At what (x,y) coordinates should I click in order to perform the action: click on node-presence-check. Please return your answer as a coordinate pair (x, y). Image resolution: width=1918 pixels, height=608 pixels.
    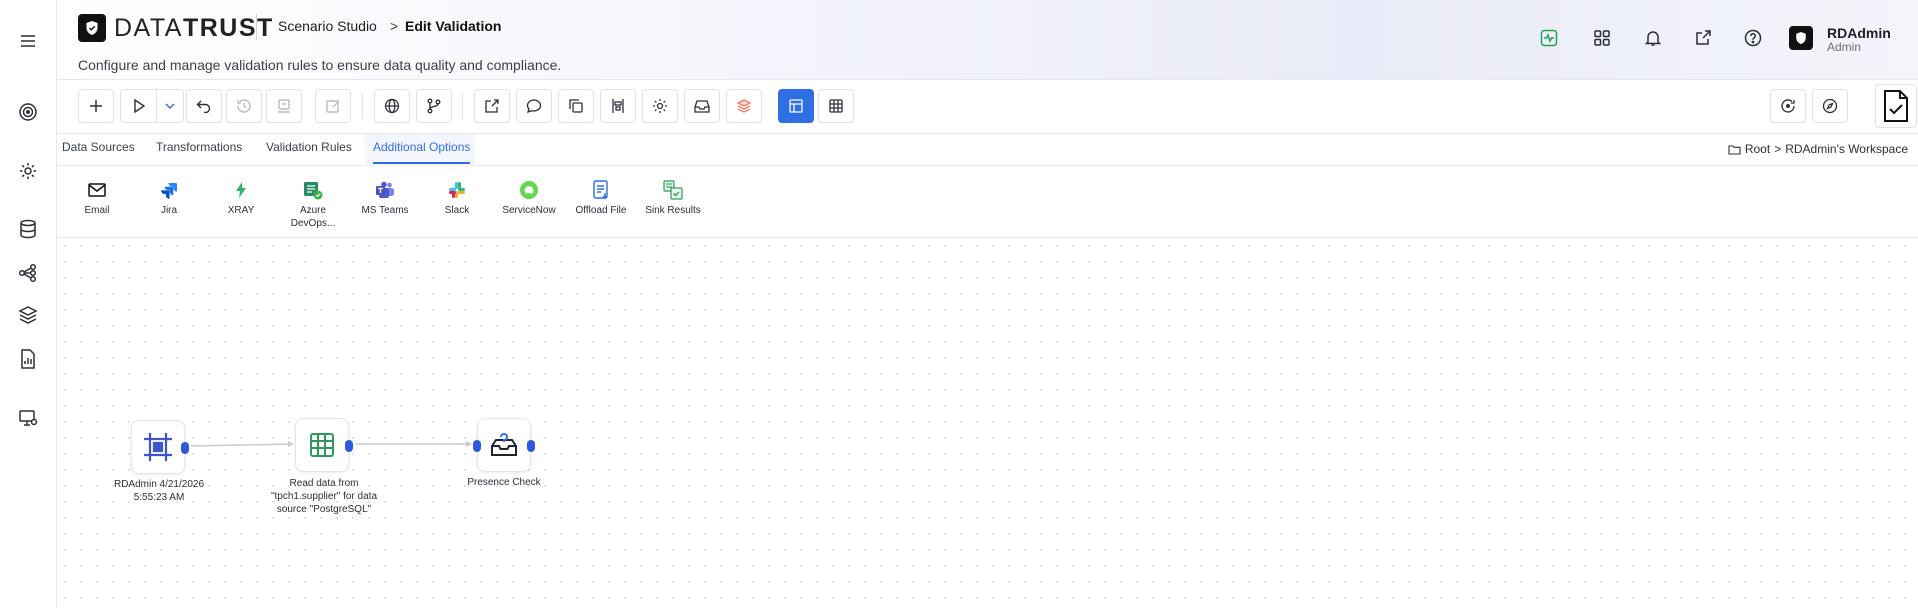
    Looking at the image, I should click on (504, 445).